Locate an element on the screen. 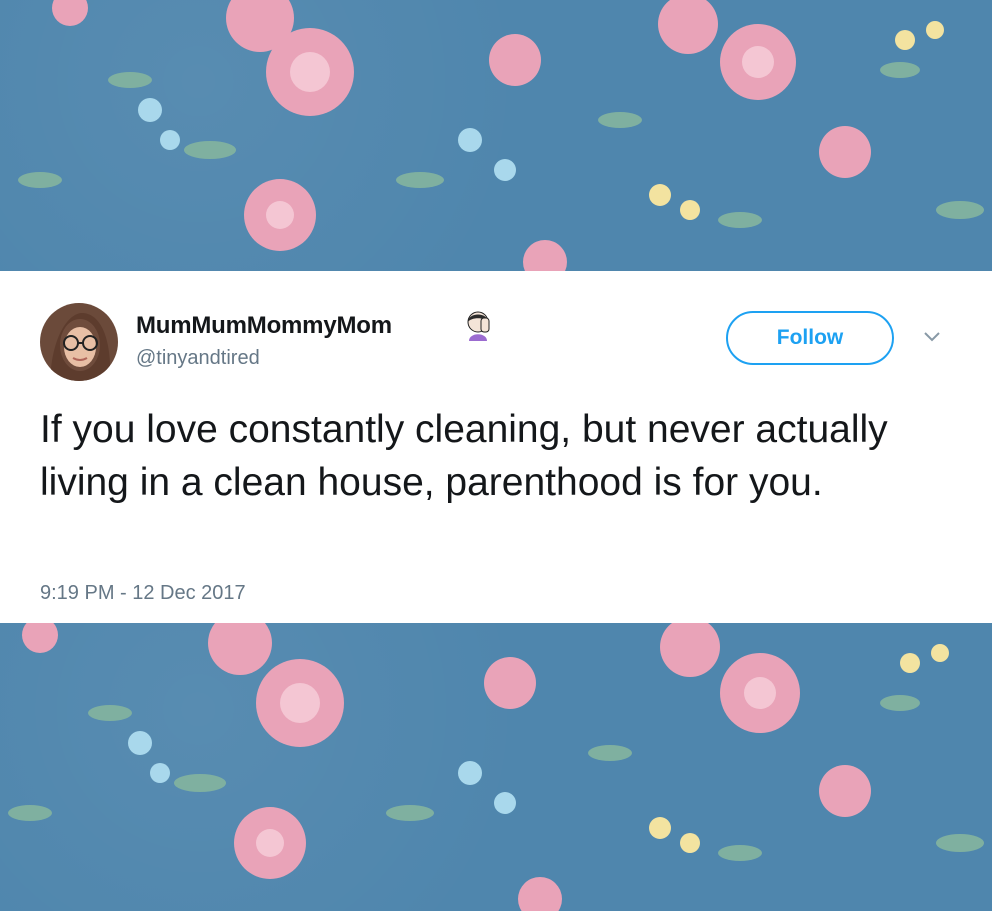 This screenshot has height=911, width=992. tweet-timestamp: 9:19 PM - 12 Dec 2017 is located at coordinates (143, 593).